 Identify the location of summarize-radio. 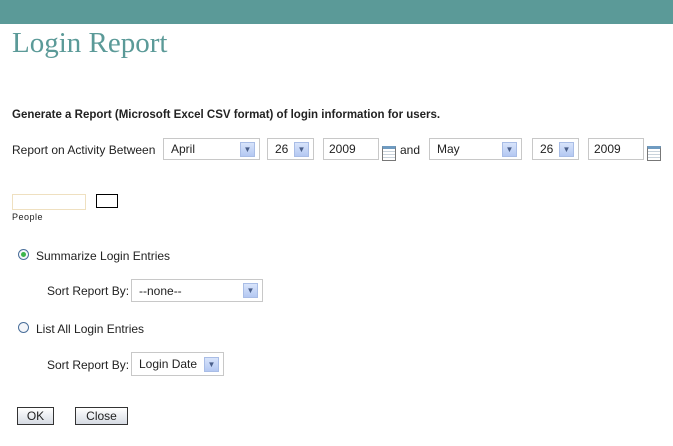
(23, 254).